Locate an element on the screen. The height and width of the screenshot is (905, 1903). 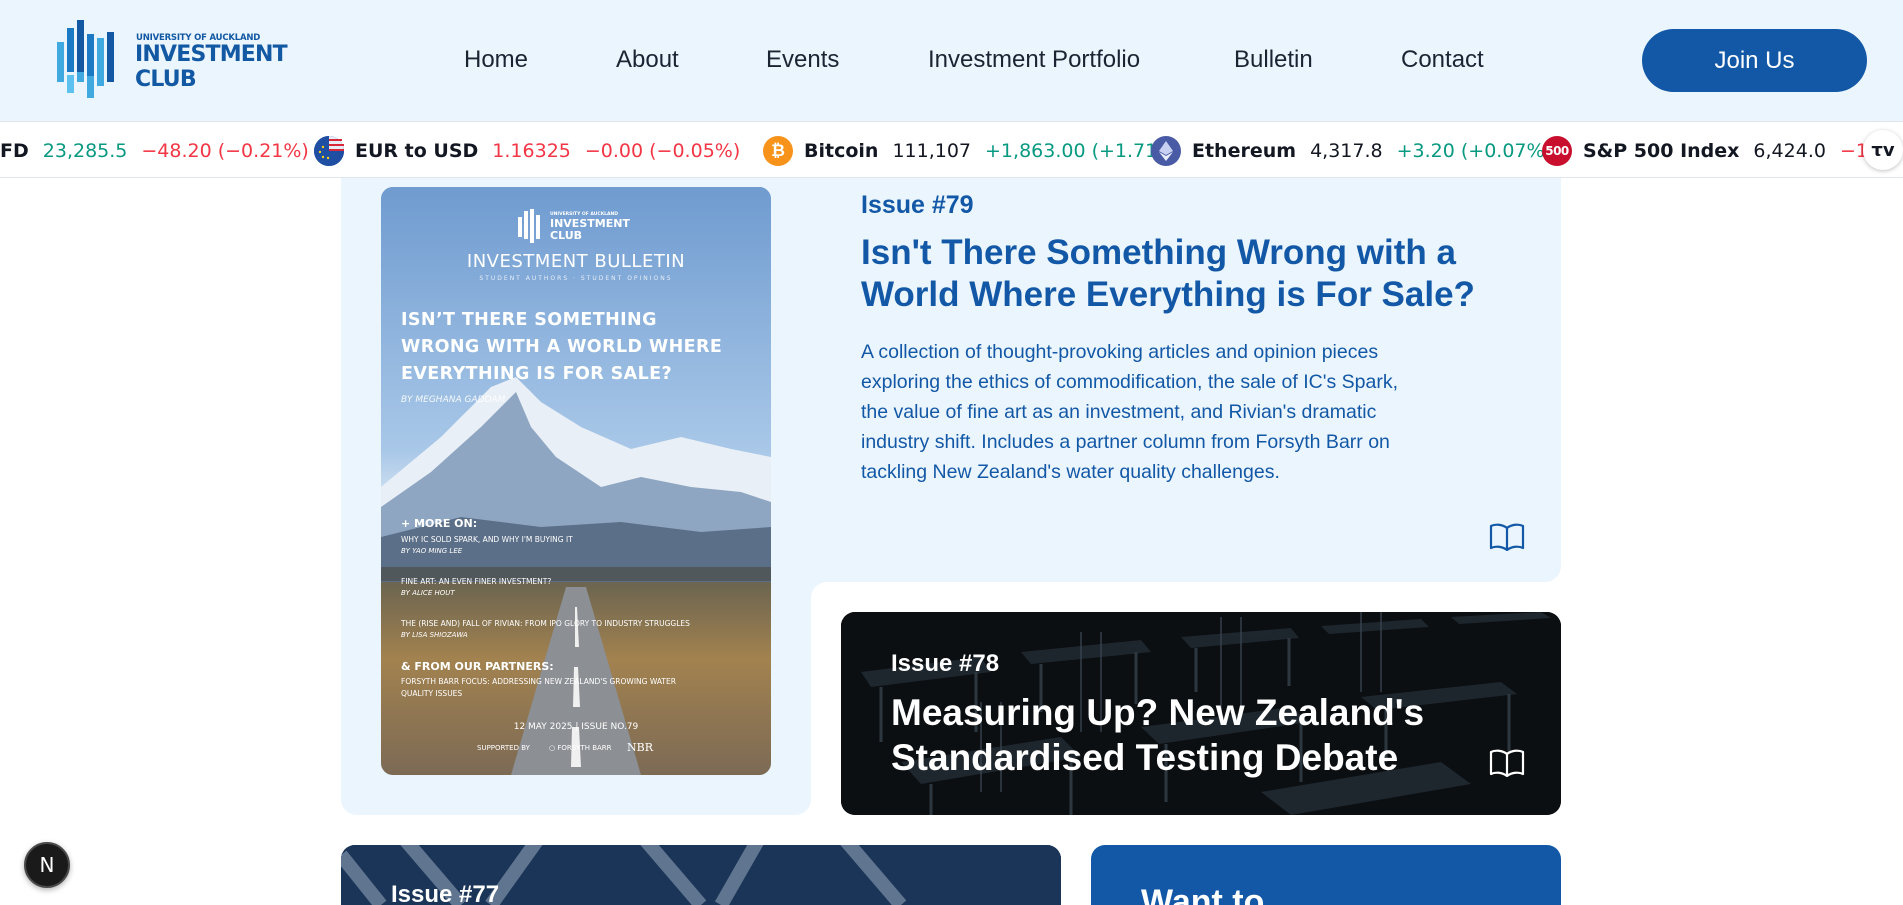
ticker-change: −48.20 (−0.21%) is located at coordinates (225, 150).